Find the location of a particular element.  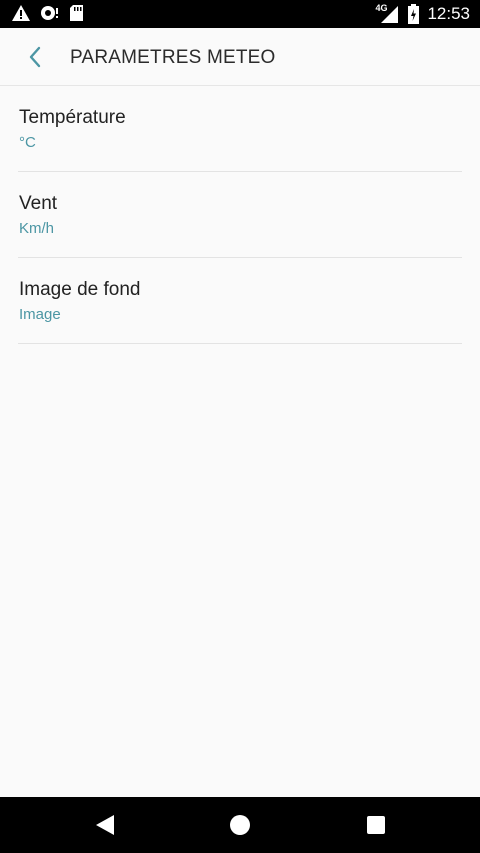

nav-recents-button is located at coordinates (376, 827).